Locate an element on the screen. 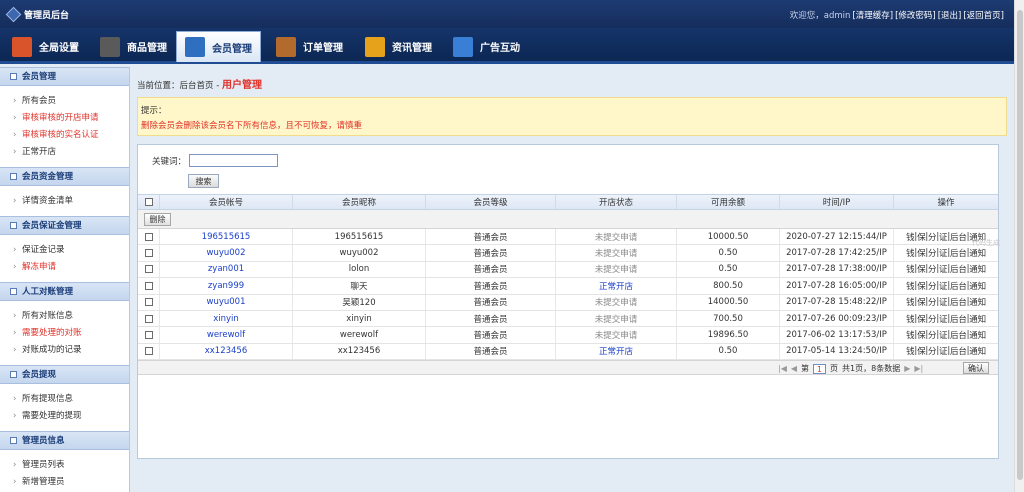 The height and width of the screenshot is (492, 1024). sidebar-section-header: 会员资金管理 is located at coordinates (64, 176).